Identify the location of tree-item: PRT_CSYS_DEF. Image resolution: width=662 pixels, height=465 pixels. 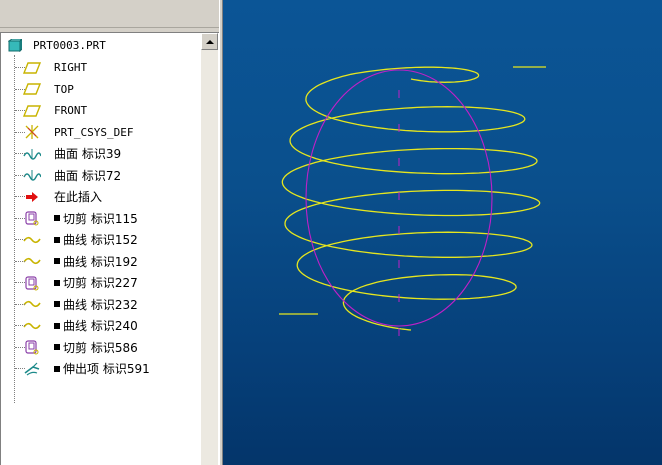
(101, 132).